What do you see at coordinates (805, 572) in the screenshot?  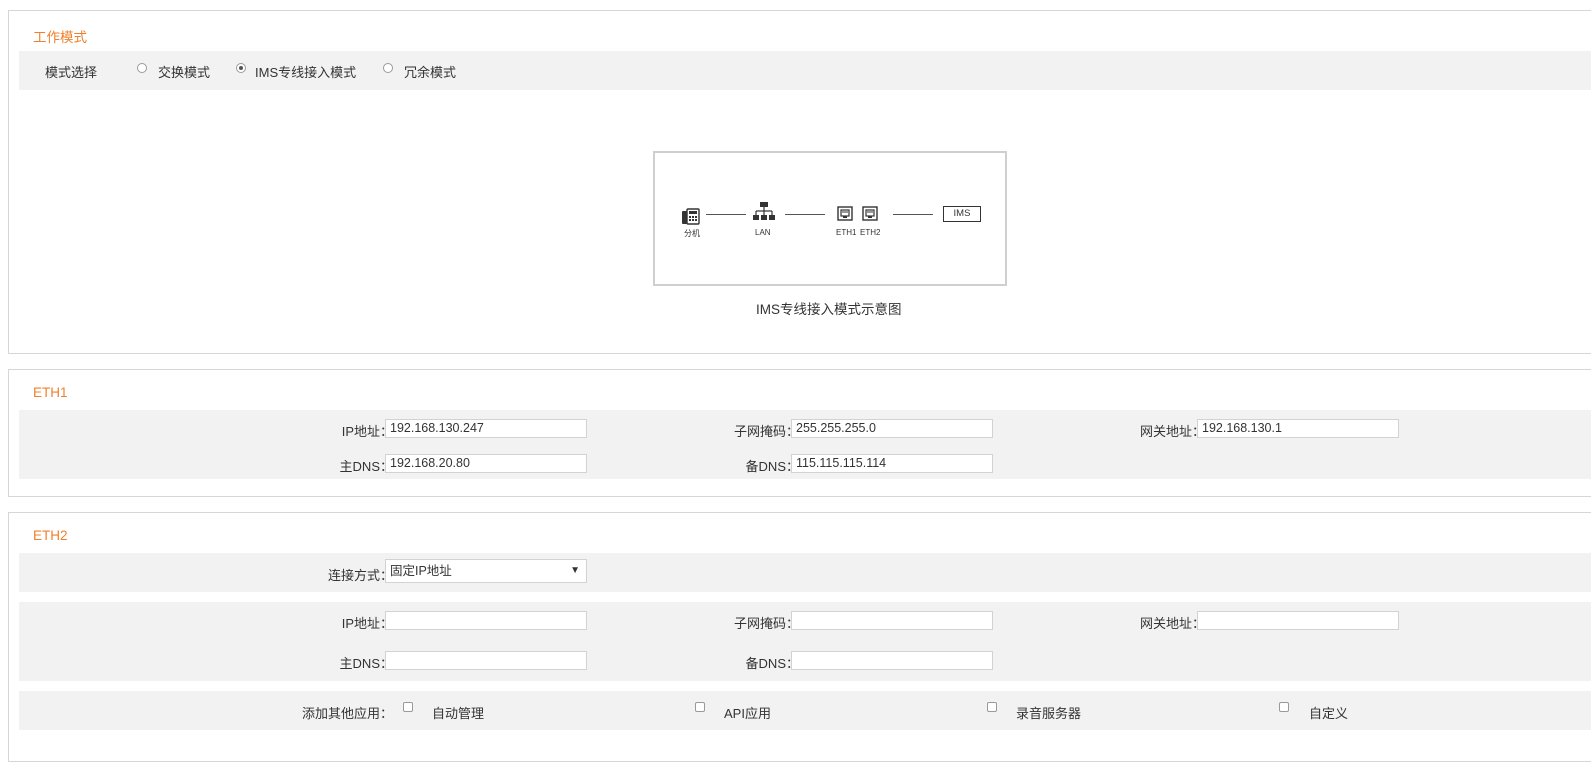 I see `eth2-connection-row: 连接方式： 固定IP地址 ▼` at bounding box center [805, 572].